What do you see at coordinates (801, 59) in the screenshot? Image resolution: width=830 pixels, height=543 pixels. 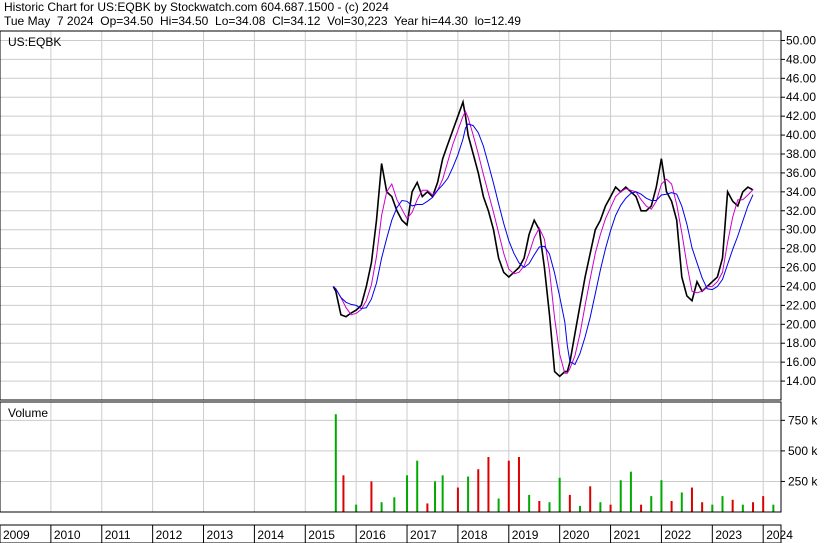 I see `price-tick-label: 48.00` at bounding box center [801, 59].